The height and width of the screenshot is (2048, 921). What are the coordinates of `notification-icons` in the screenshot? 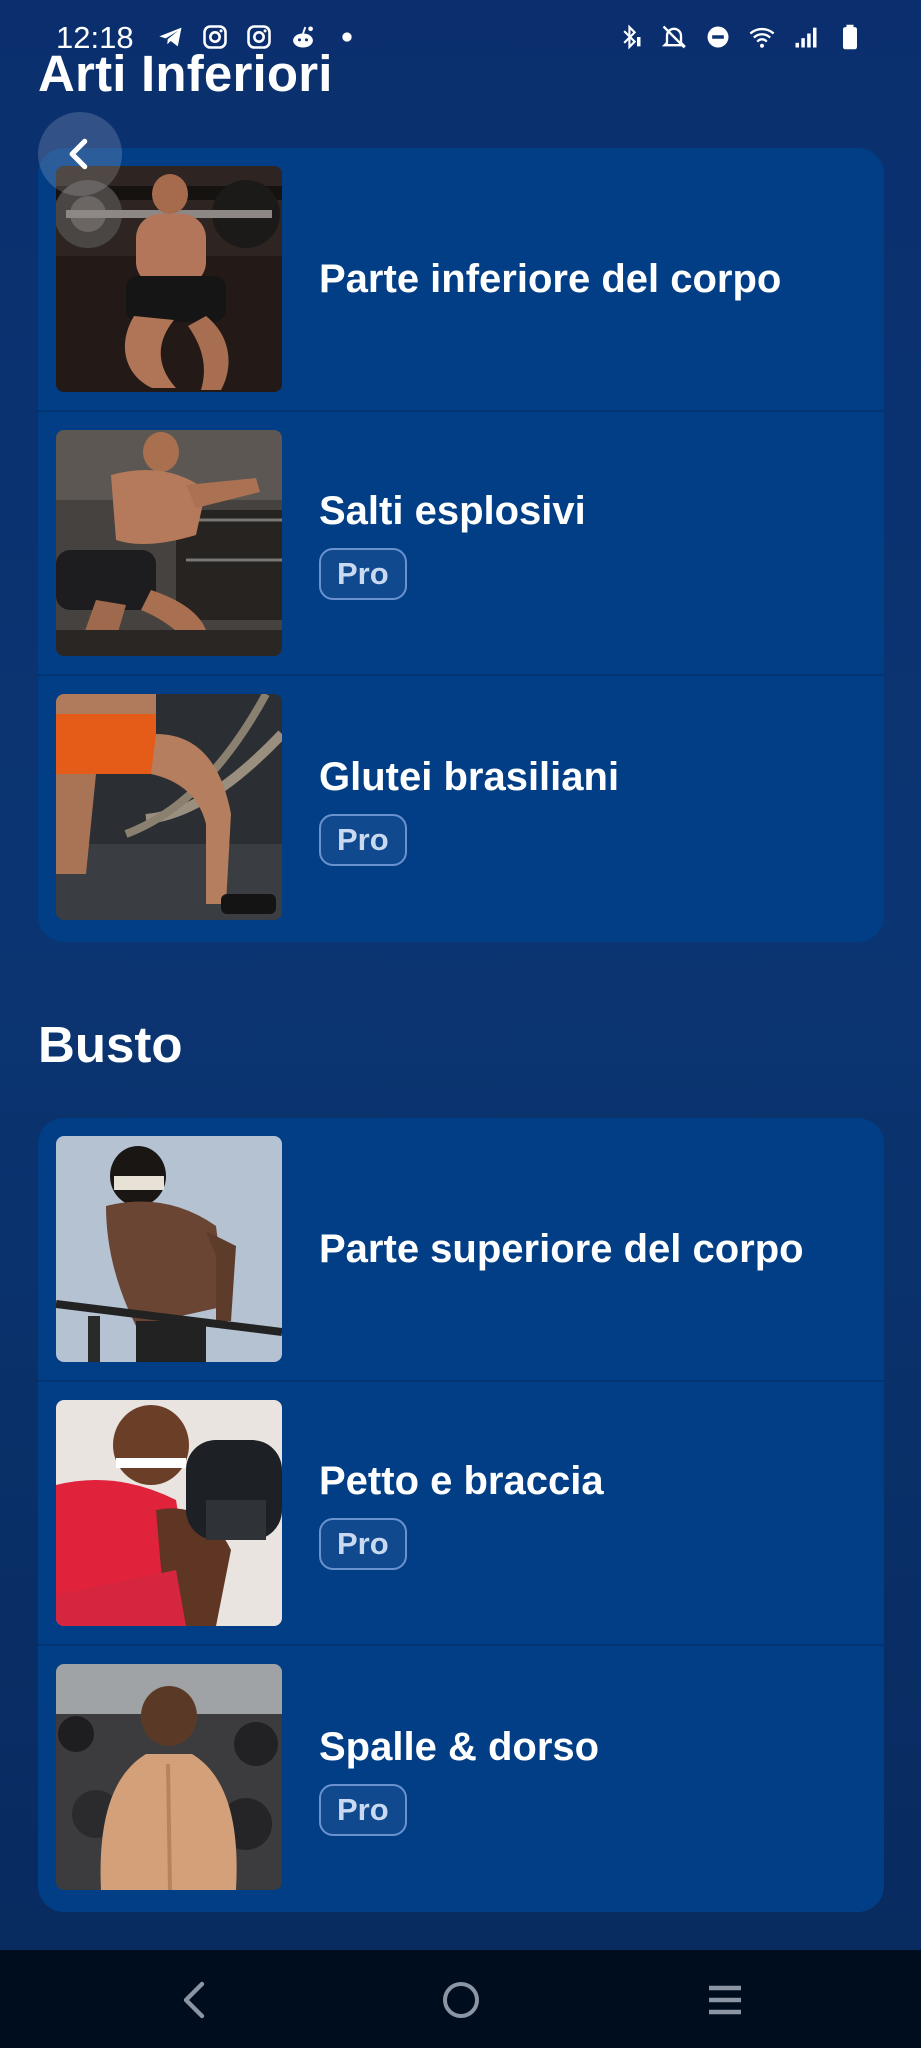 It's located at (259, 37).